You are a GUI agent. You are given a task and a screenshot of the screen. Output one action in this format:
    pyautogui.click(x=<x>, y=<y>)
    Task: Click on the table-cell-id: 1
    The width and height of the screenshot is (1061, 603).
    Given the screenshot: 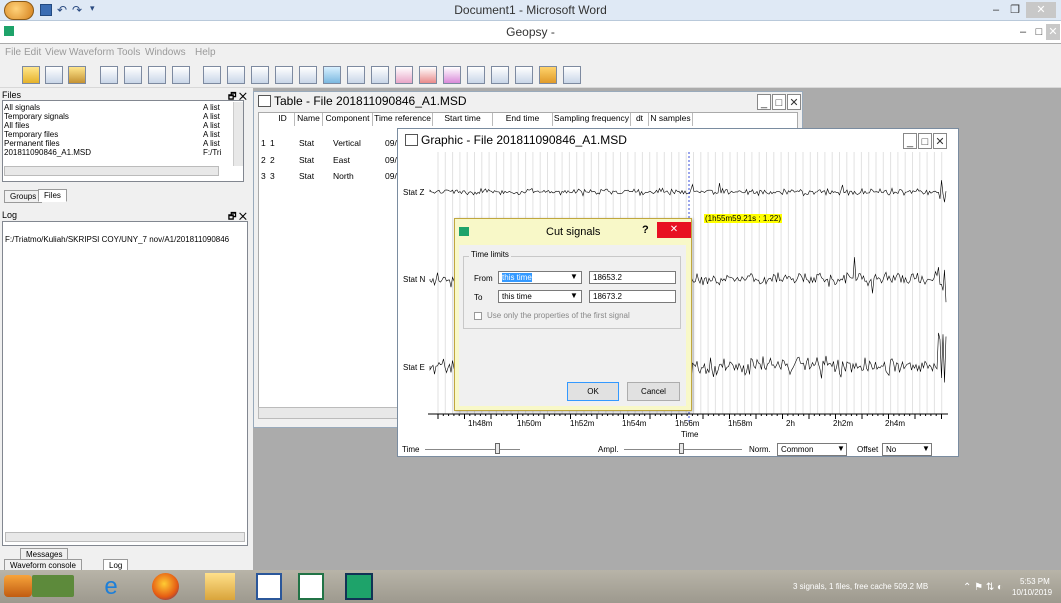 What is the action you would take?
    pyautogui.click(x=272, y=143)
    